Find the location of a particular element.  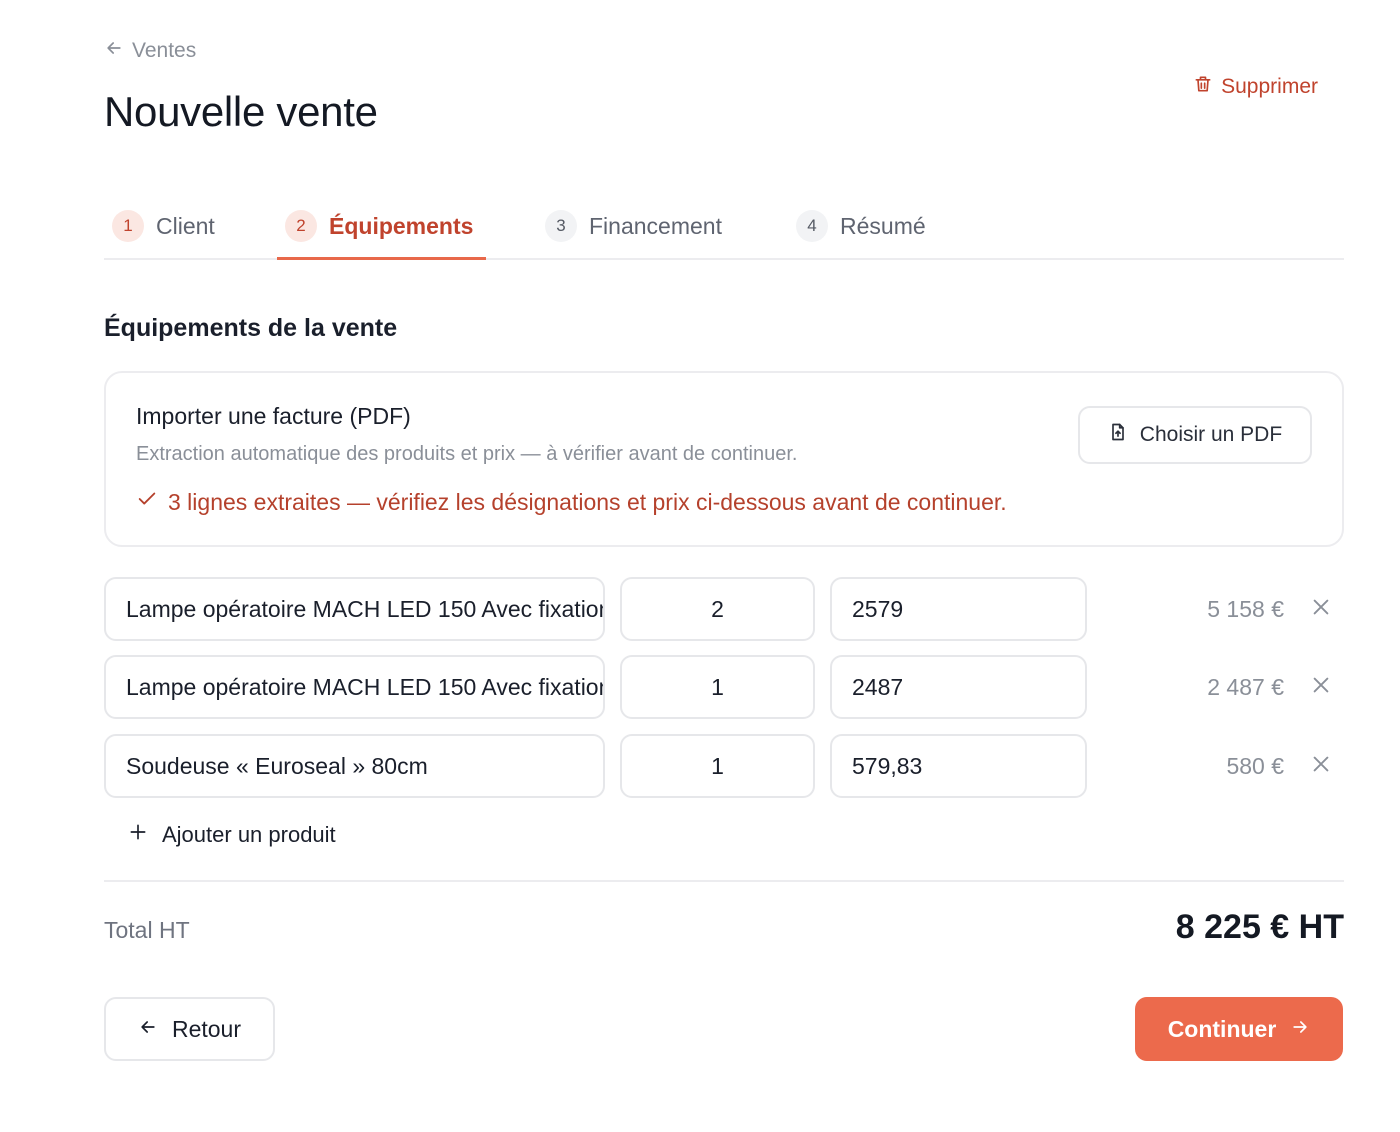

active-tab-indicator is located at coordinates (381, 258).